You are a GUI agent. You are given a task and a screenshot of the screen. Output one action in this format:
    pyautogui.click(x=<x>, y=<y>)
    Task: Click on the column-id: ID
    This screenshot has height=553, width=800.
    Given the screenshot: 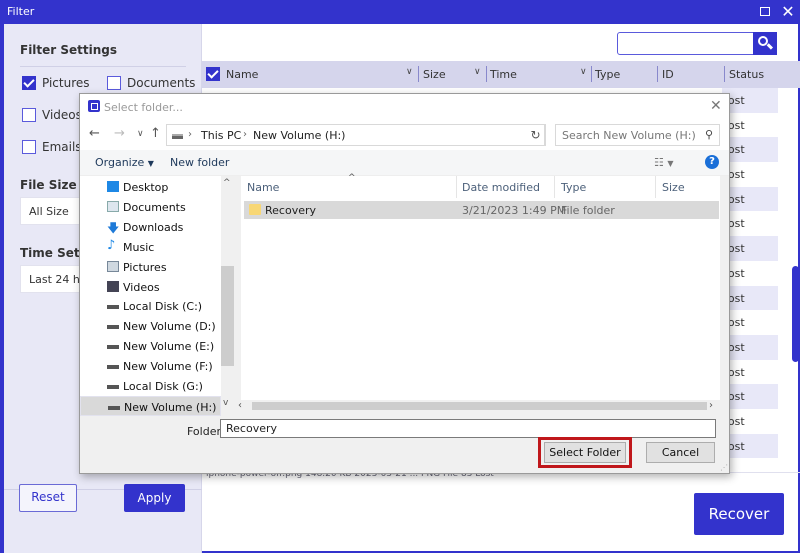 What is the action you would take?
    pyautogui.click(x=668, y=74)
    